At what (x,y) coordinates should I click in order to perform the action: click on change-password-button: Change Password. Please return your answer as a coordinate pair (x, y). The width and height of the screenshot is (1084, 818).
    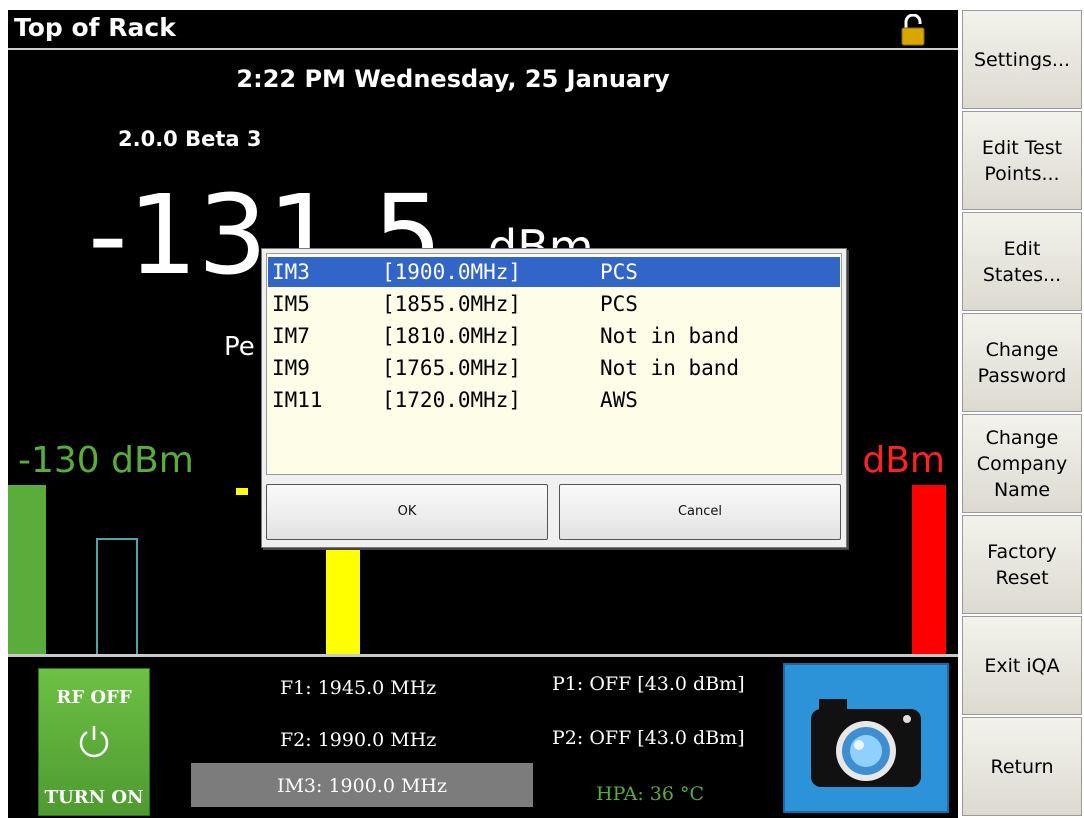
    Looking at the image, I should click on (1022, 362).